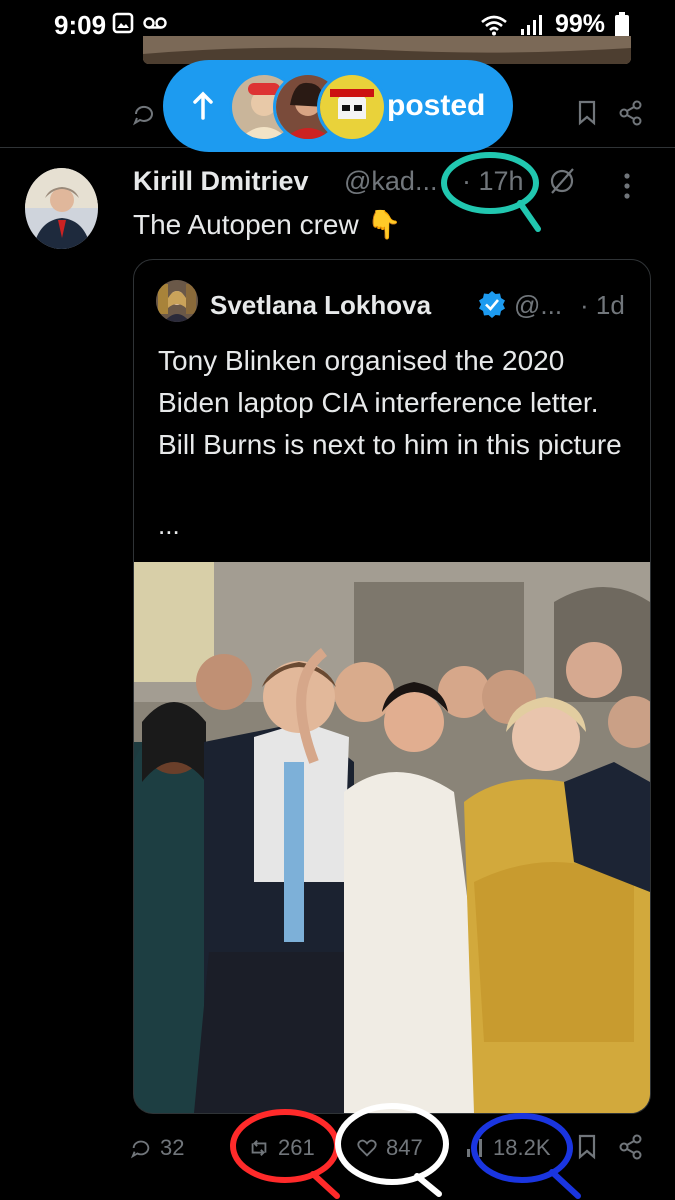 This screenshot has height=1200, width=675. I want to click on views-icon, so click(474, 1148).